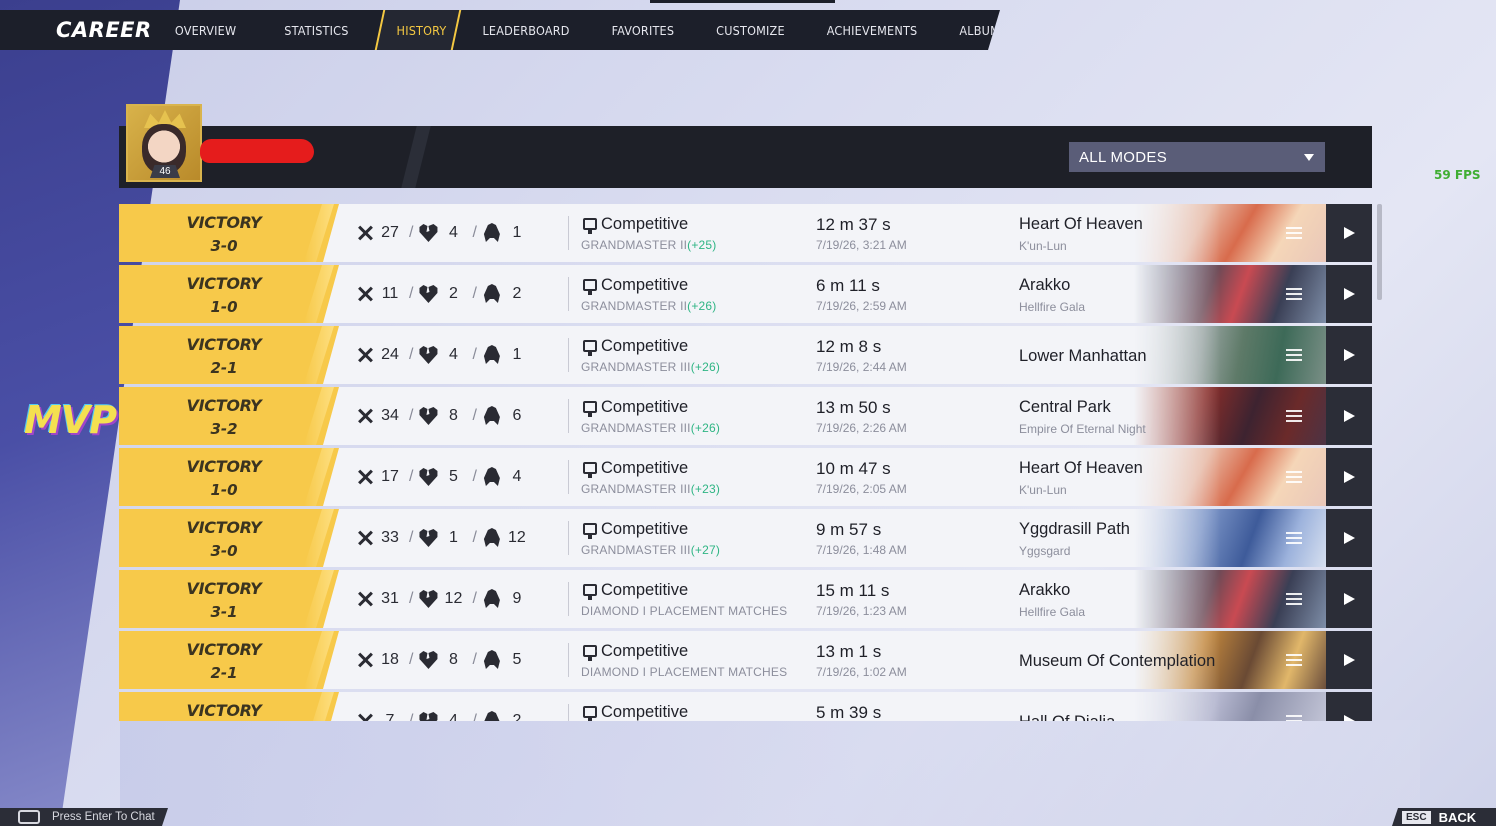 This screenshot has width=1496, height=826. What do you see at coordinates (165, 171) in the screenshot?
I see `player-level: 46` at bounding box center [165, 171].